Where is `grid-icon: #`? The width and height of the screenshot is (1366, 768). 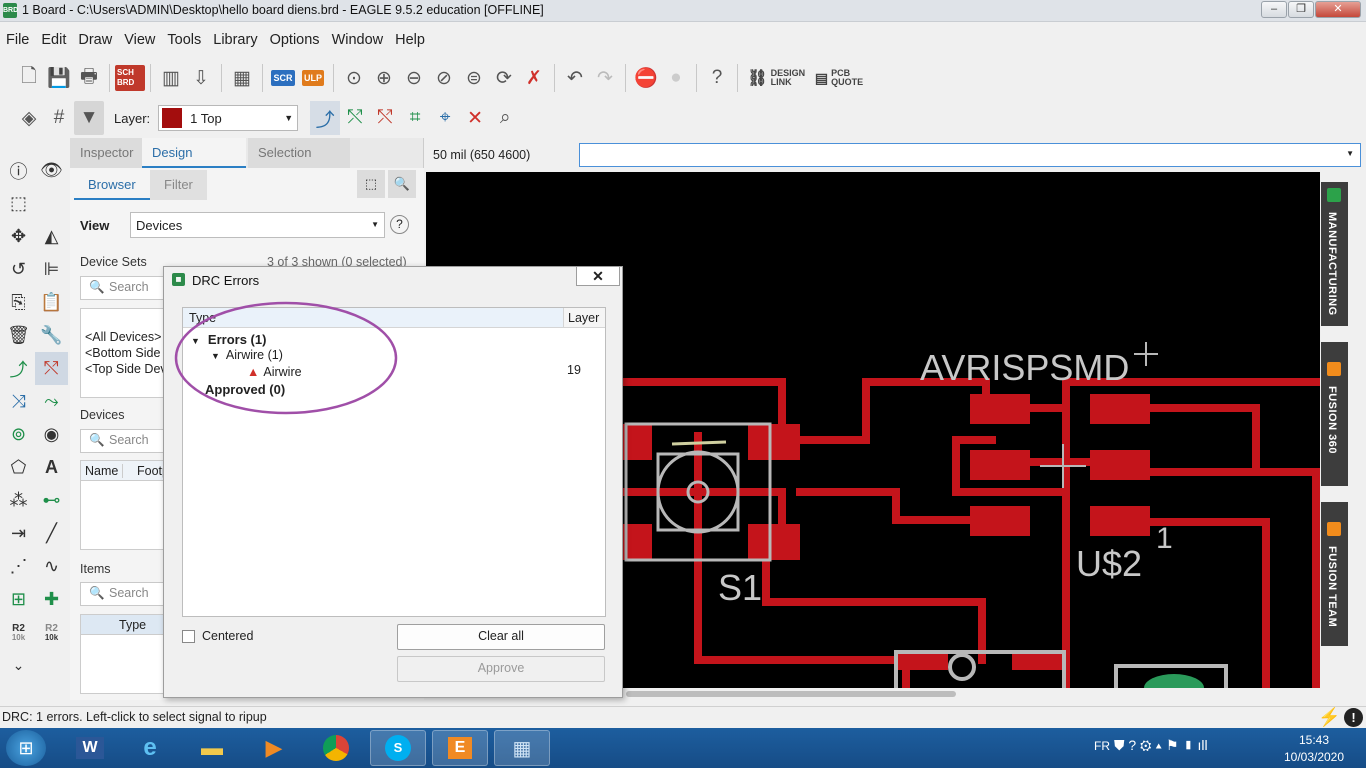
grid-icon: # is located at coordinates (59, 118).